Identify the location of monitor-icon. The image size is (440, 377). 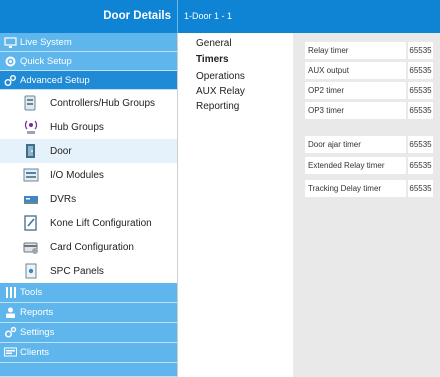
(10, 42).